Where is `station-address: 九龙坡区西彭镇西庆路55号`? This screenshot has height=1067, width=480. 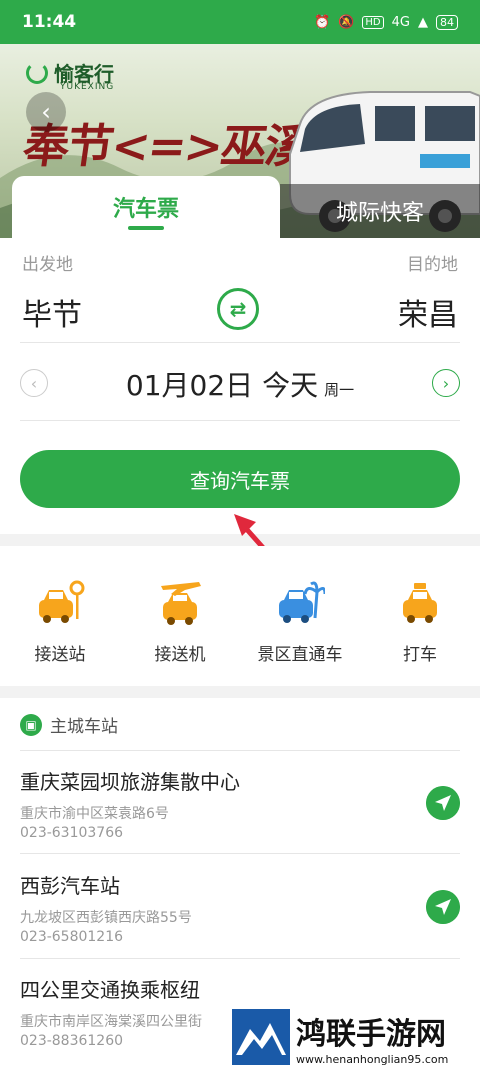 station-address: 九龙坡区西彭镇西庆路55号 is located at coordinates (106, 918).